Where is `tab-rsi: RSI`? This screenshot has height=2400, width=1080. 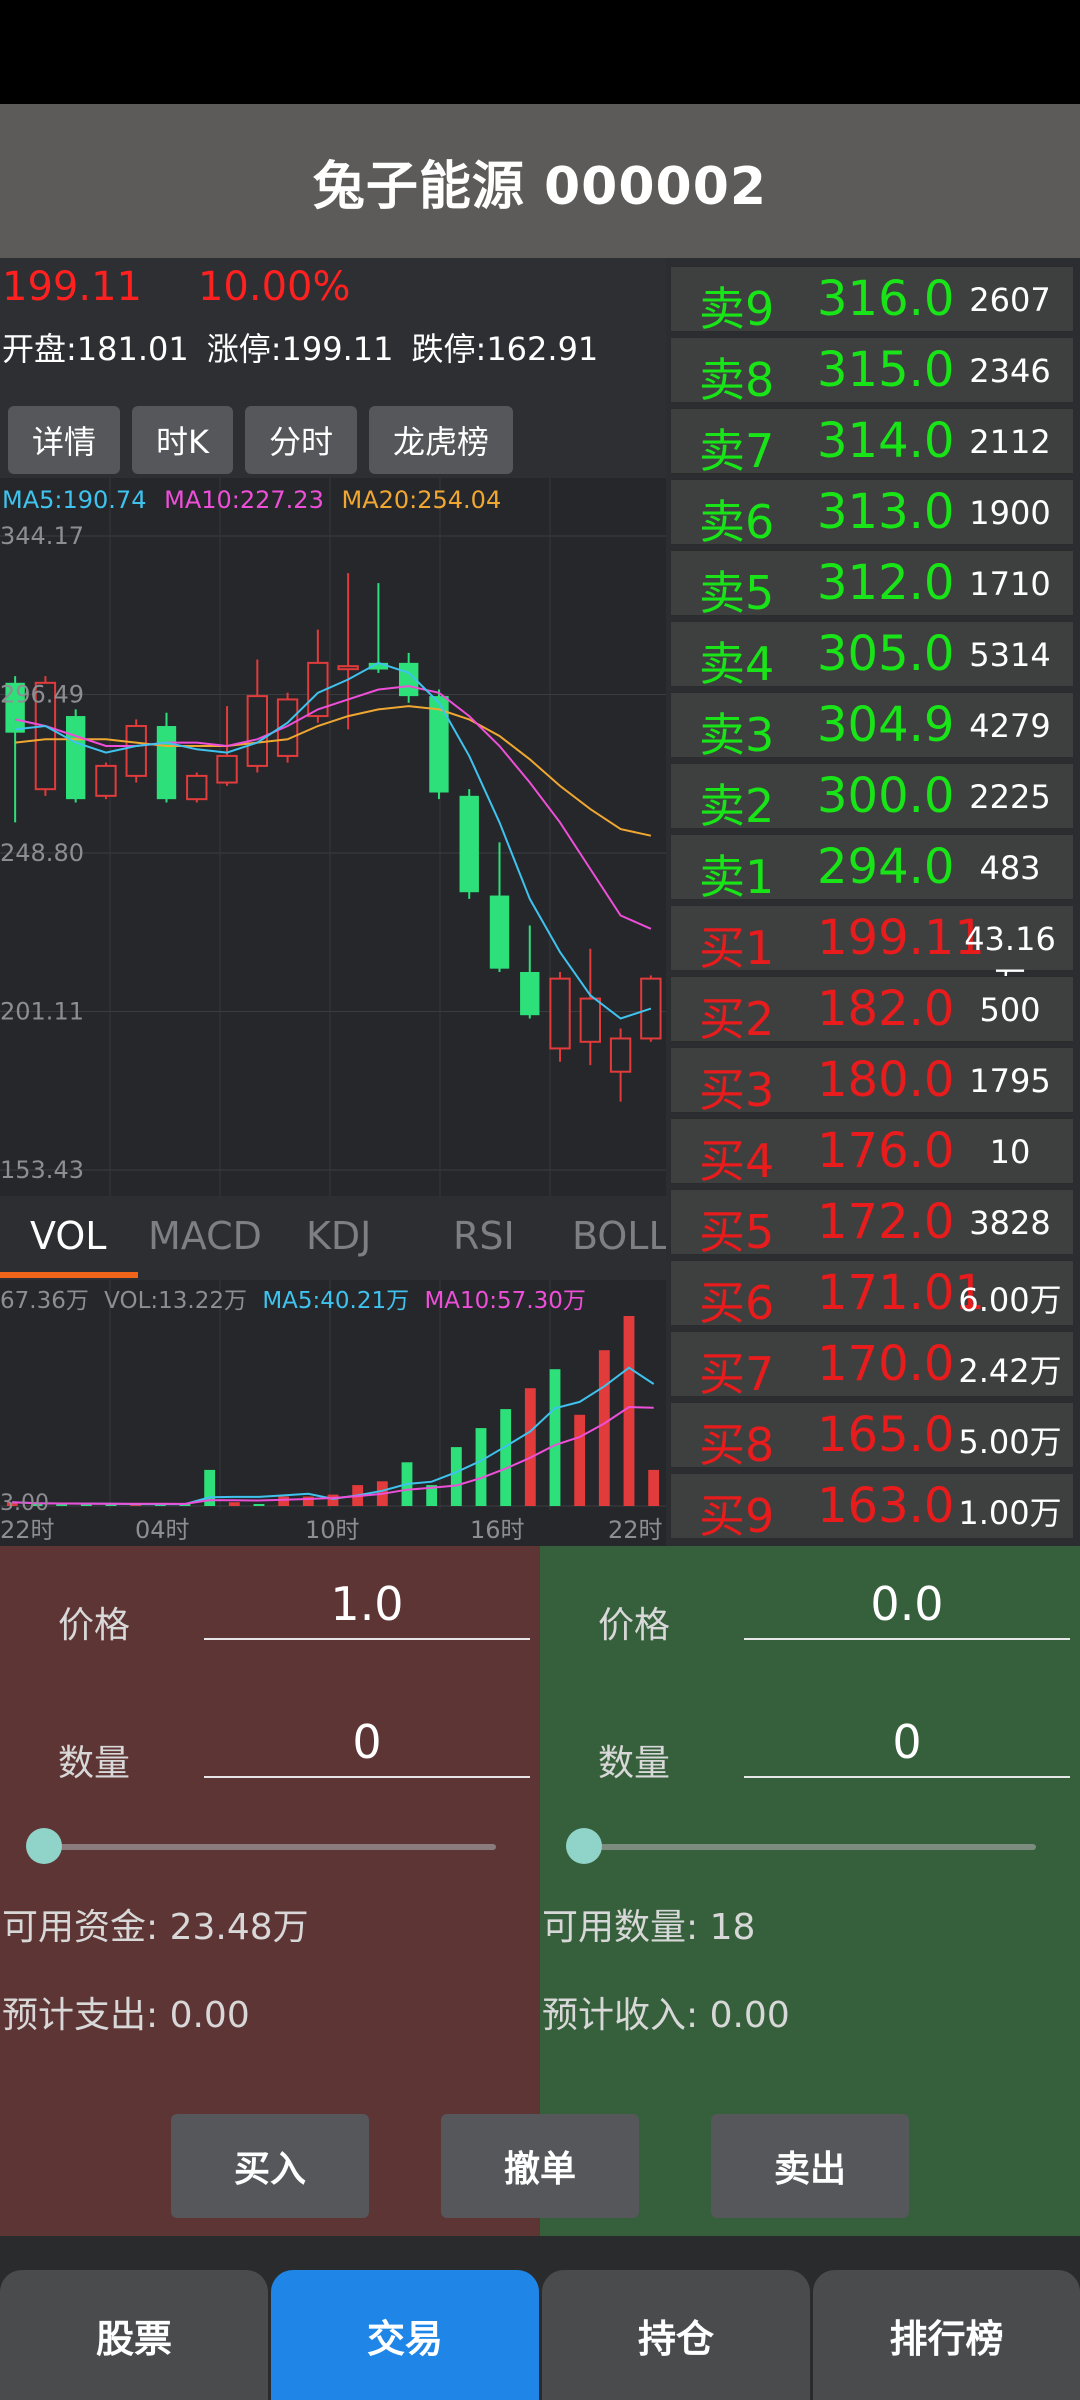 tab-rsi: RSI is located at coordinates (484, 1236).